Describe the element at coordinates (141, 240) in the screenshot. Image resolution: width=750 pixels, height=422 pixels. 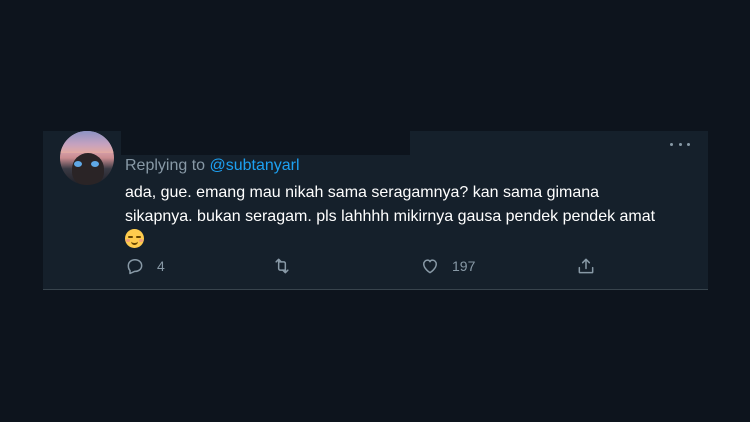
I see `emoji-blush-right` at that location.